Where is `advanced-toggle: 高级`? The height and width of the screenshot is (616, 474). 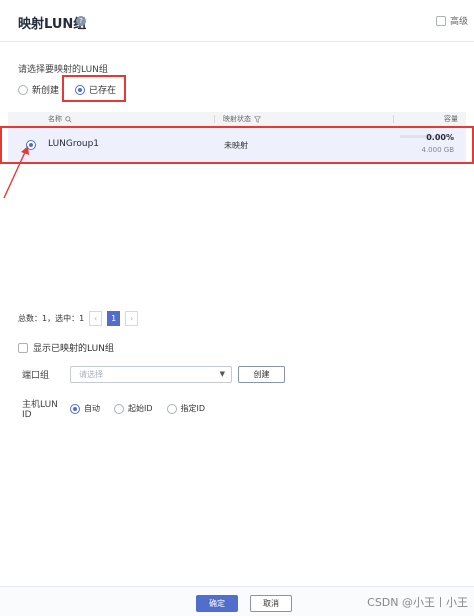
advanced-toggle: 高级 is located at coordinates (451, 20).